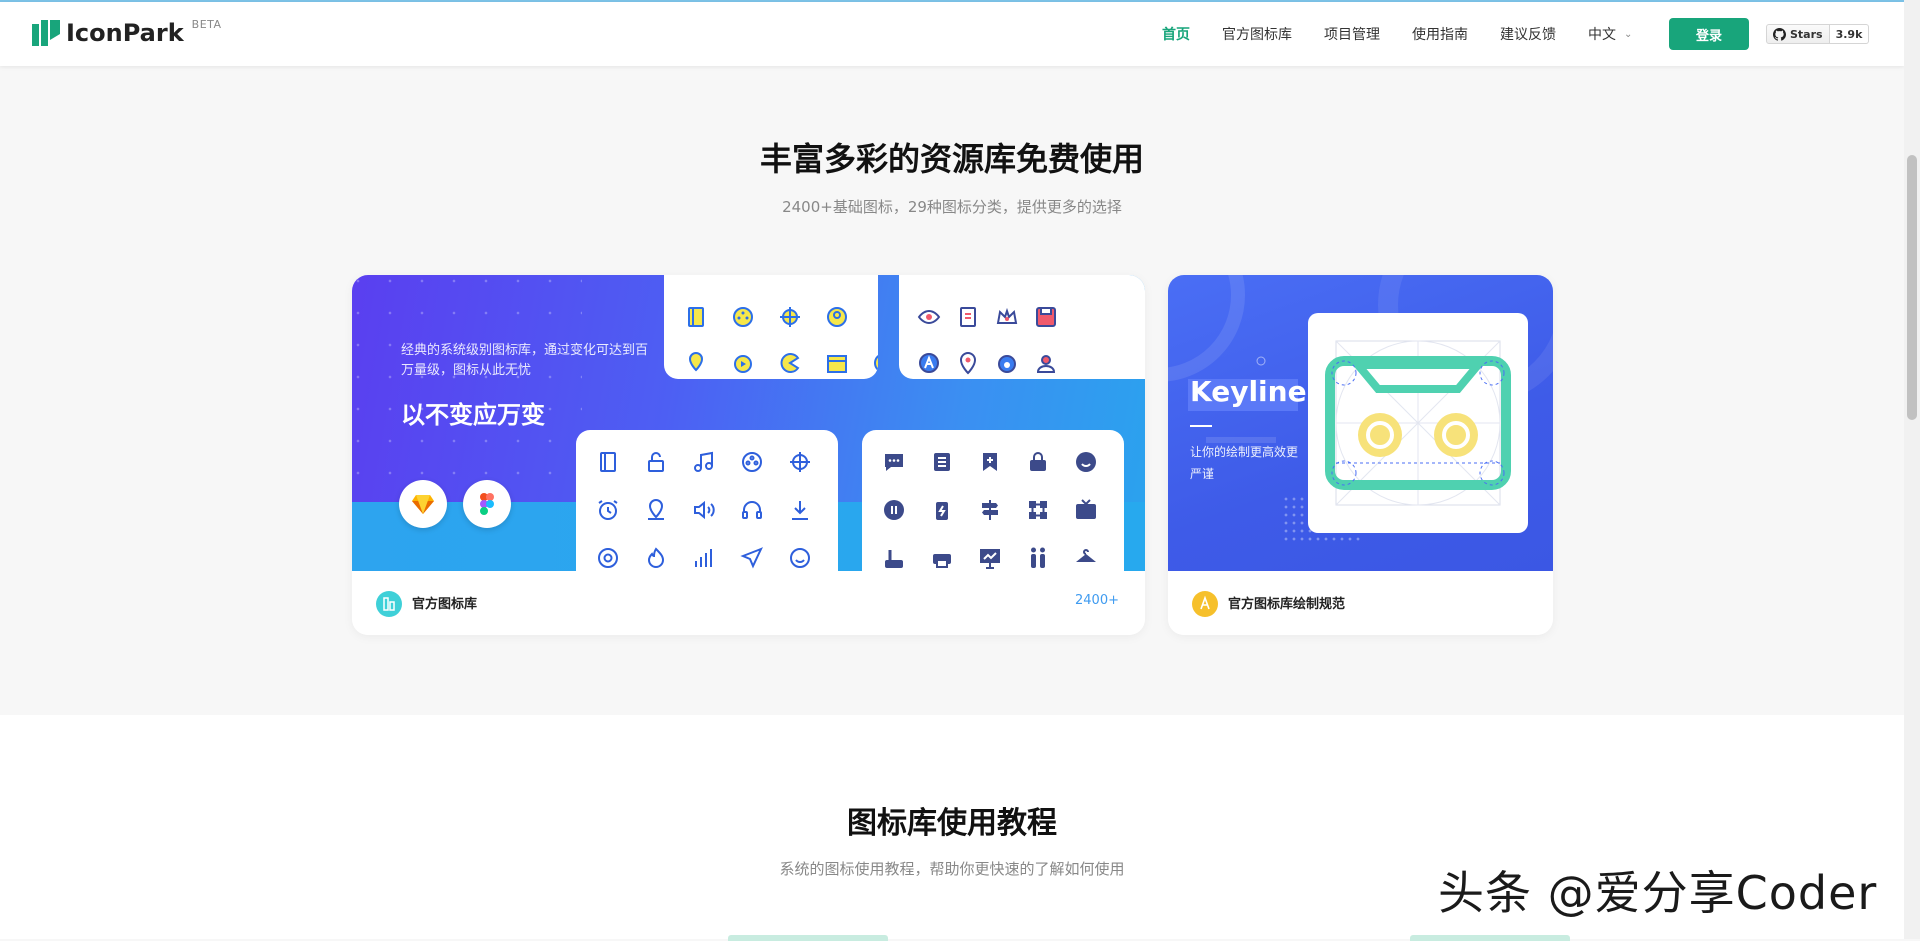 The height and width of the screenshot is (941, 1920). What do you see at coordinates (800, 558) in the screenshot?
I see `smile-icon` at bounding box center [800, 558].